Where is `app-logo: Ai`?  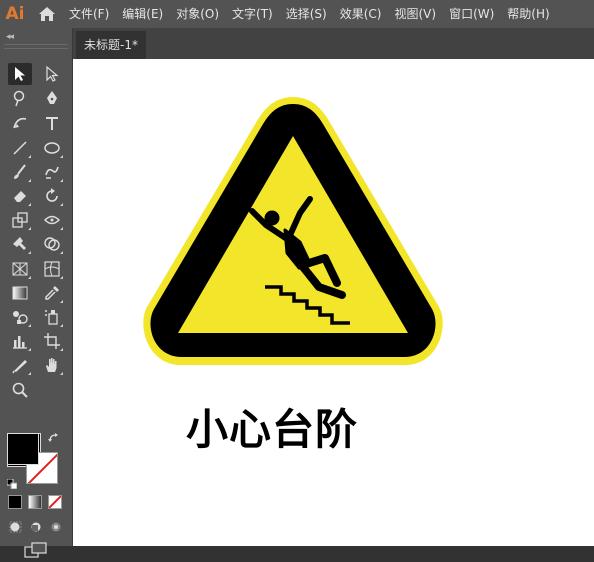 app-logo: Ai is located at coordinates (15, 14).